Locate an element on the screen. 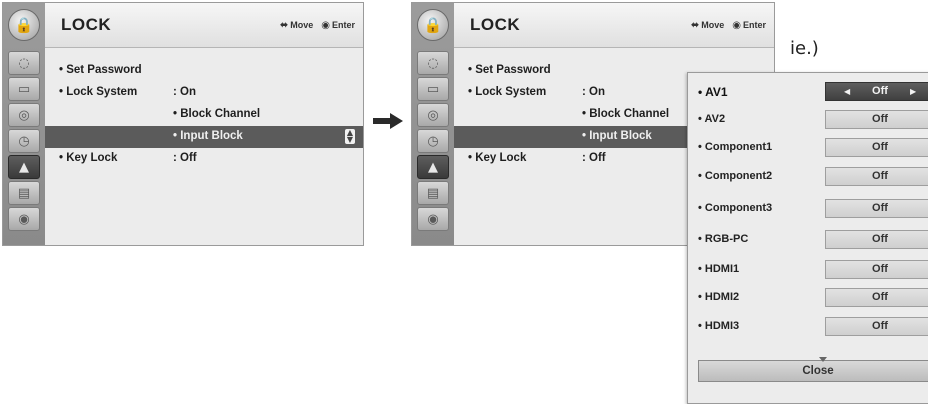  example-caption: ie.) is located at coordinates (804, 48).